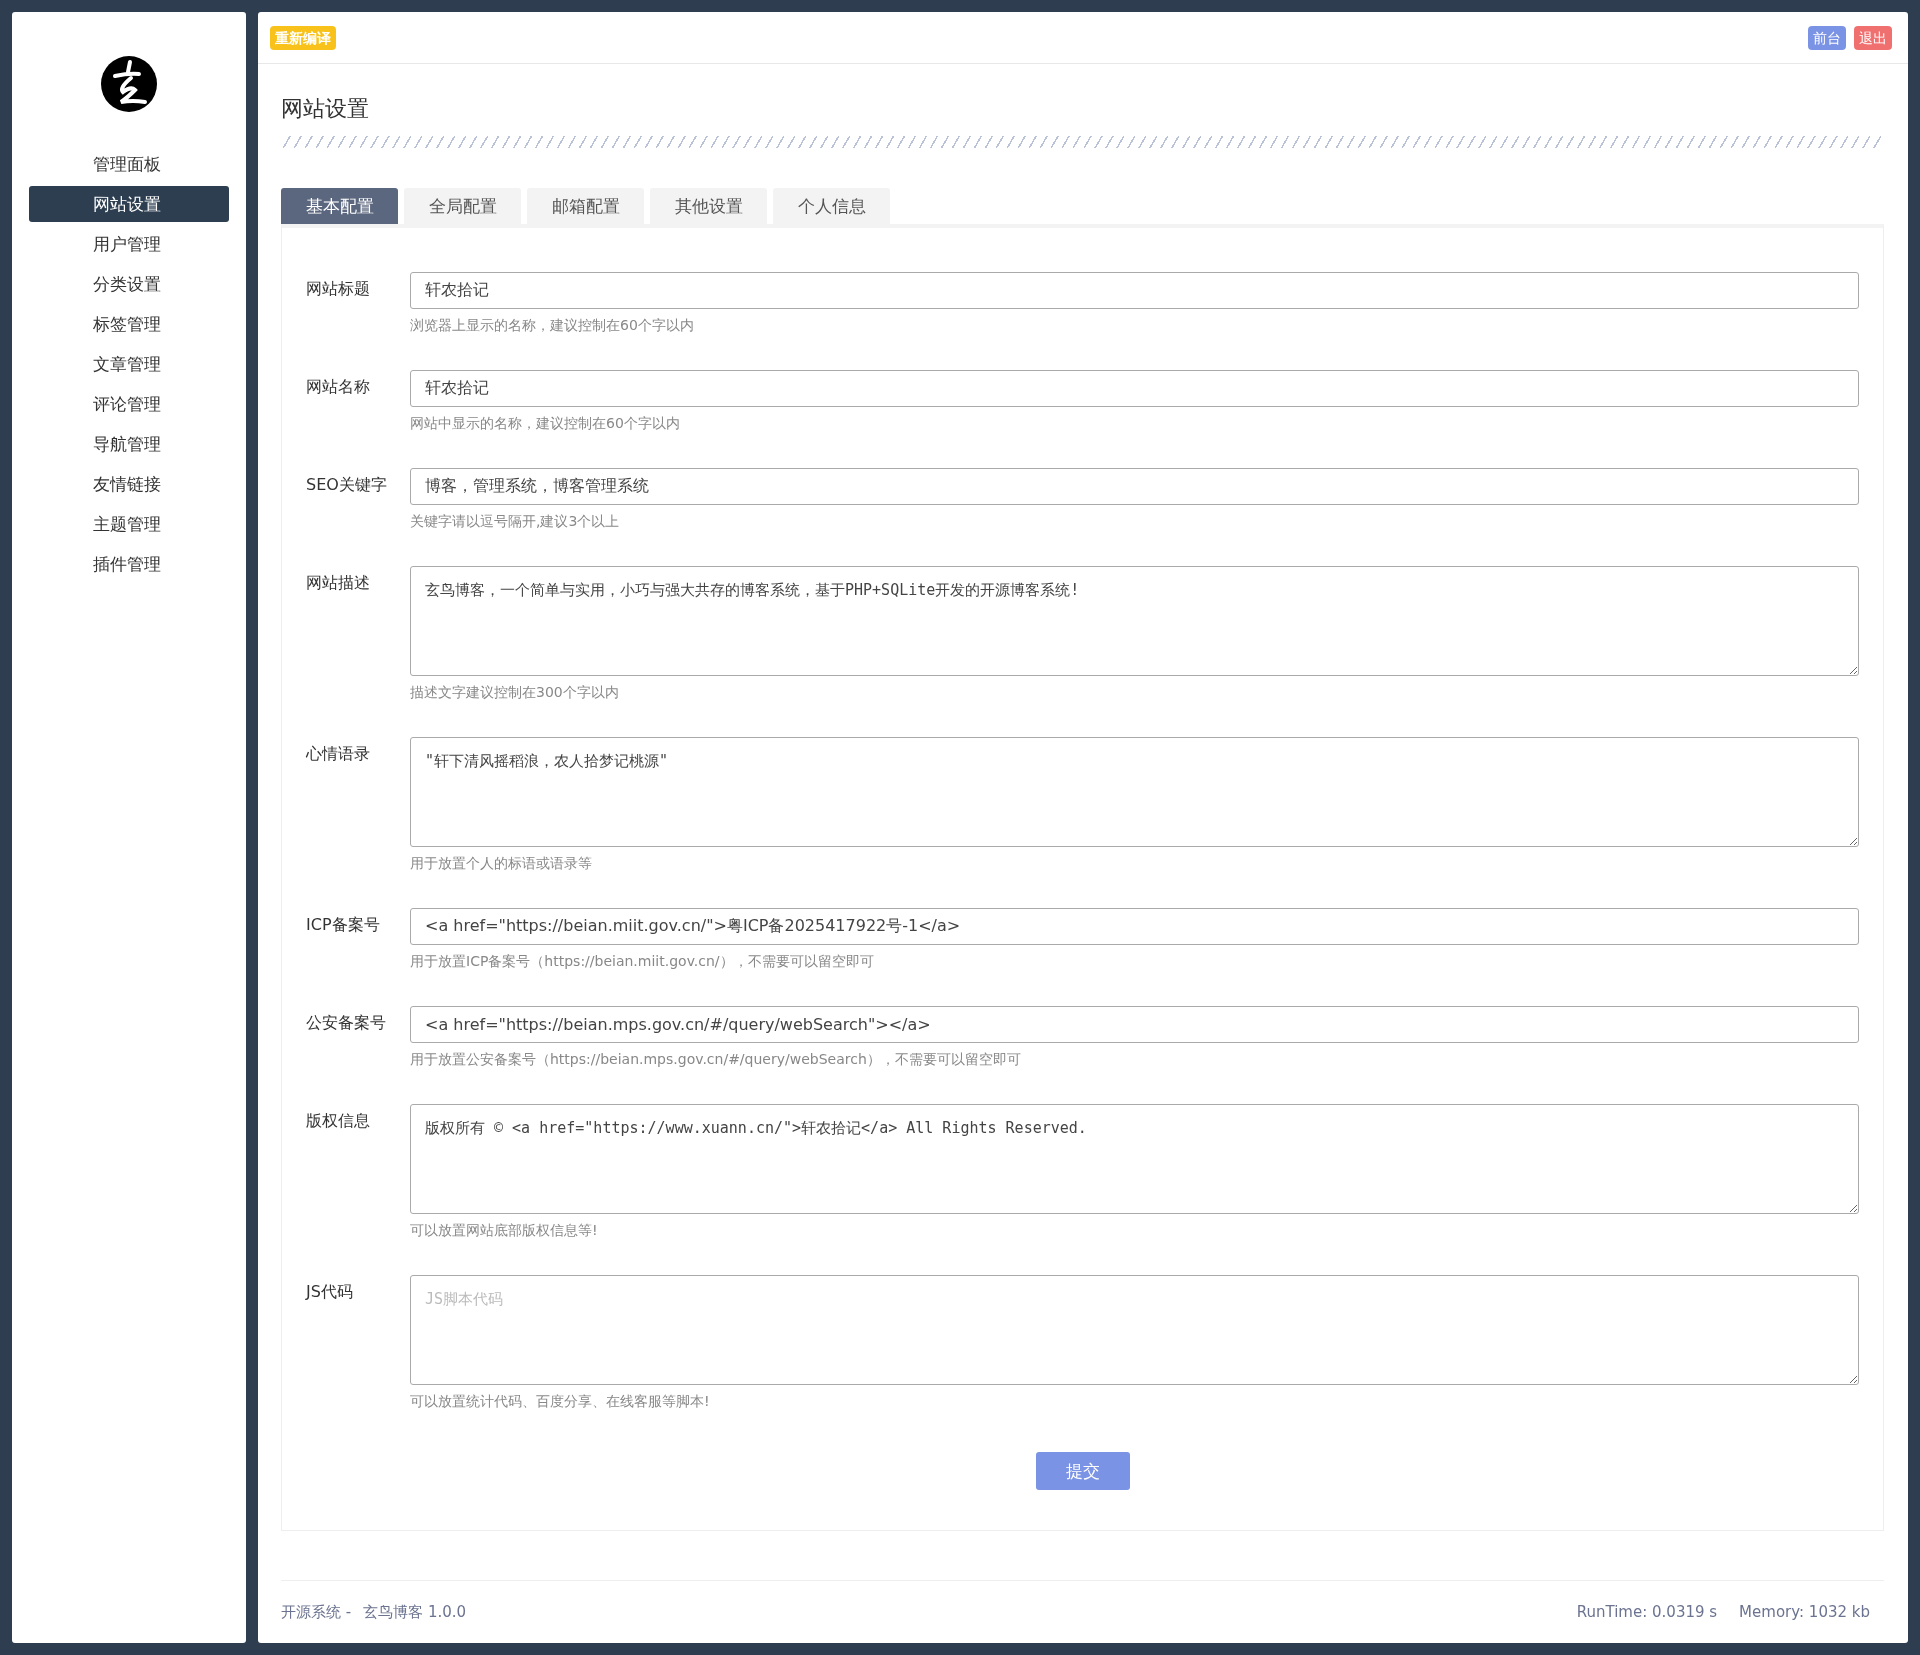  What do you see at coordinates (129, 204) in the screenshot?
I see `sidebar-item: 网站设置` at bounding box center [129, 204].